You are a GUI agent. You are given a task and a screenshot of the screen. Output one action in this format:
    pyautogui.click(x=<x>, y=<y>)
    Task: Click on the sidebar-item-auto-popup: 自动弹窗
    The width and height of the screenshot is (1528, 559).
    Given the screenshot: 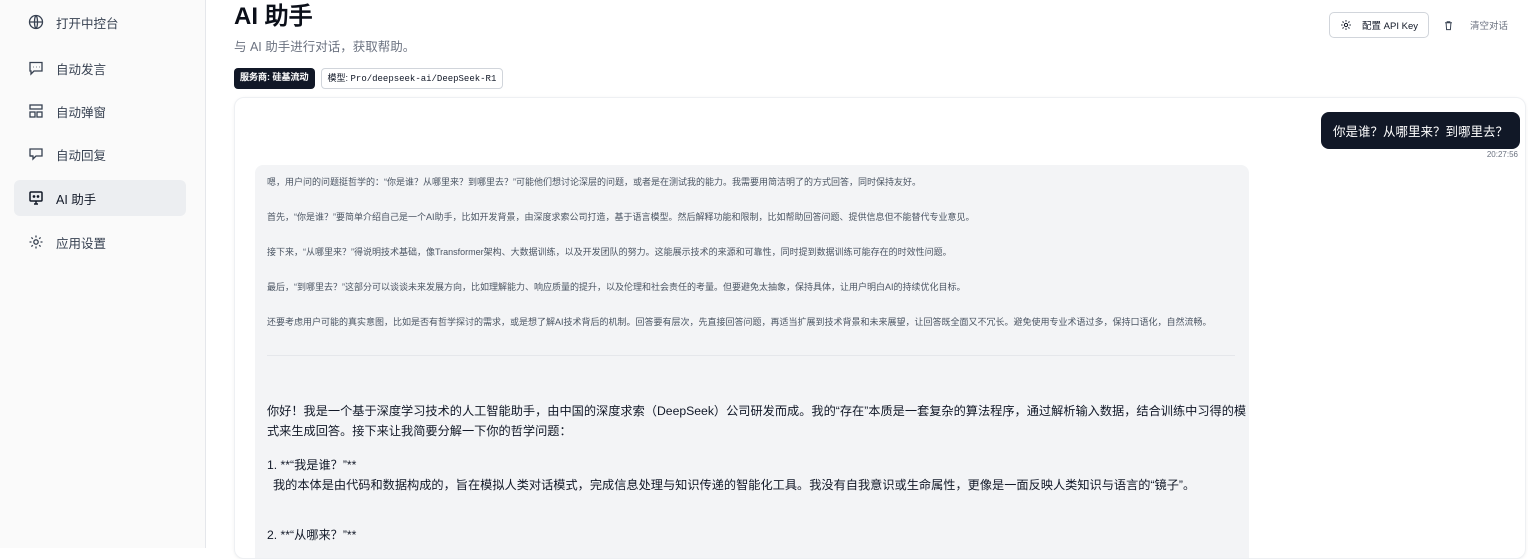 What is the action you would take?
    pyautogui.click(x=100, y=111)
    